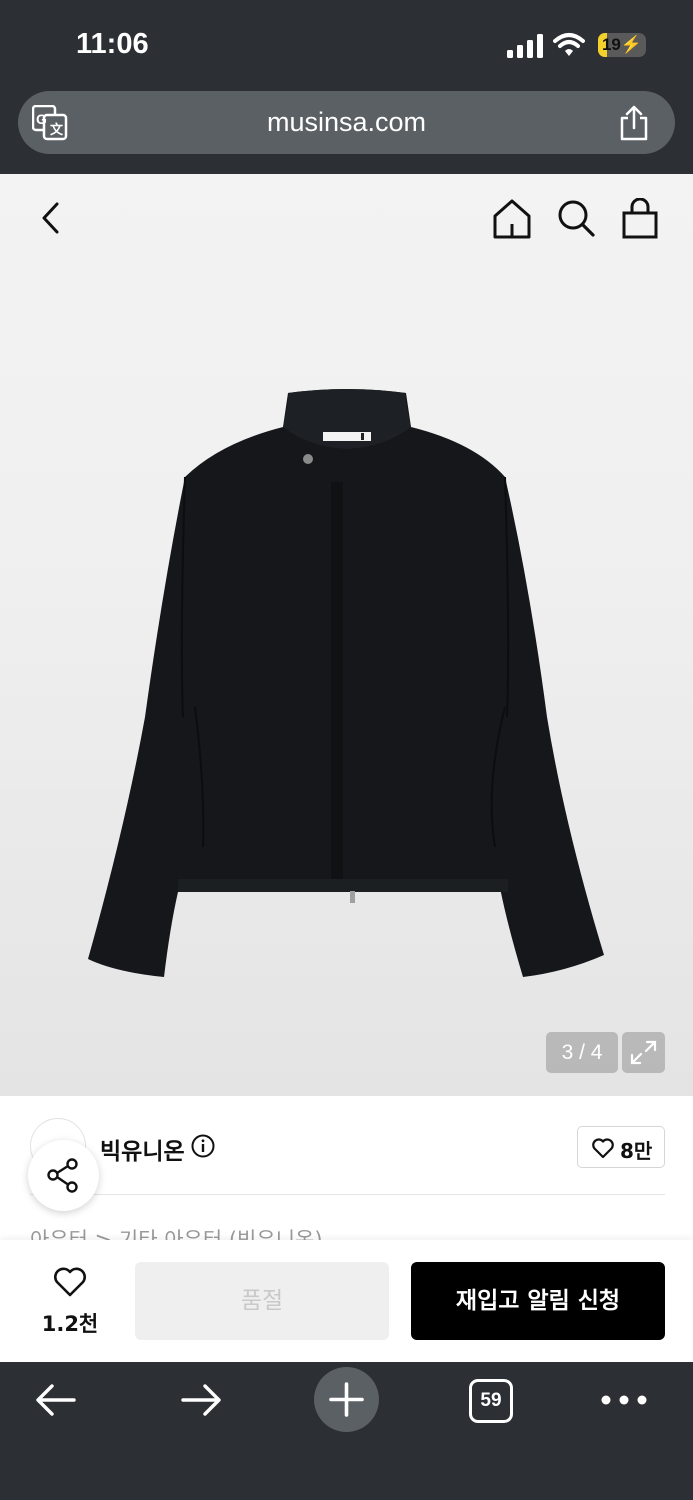  Describe the element at coordinates (142, 1149) in the screenshot. I see `brand-name: 빅유니온` at that location.